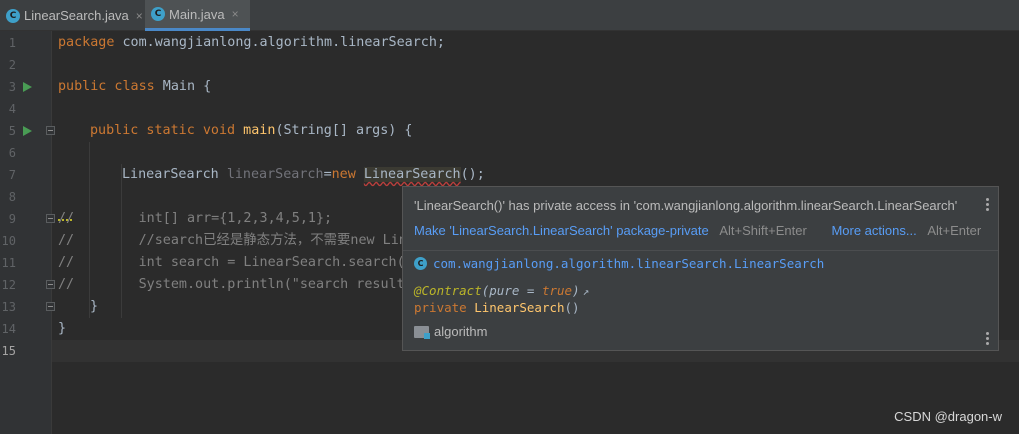 Image resolution: width=1019 pixels, height=434 pixels. What do you see at coordinates (12, 175) in the screenshot?
I see `line-number: 7` at bounding box center [12, 175].